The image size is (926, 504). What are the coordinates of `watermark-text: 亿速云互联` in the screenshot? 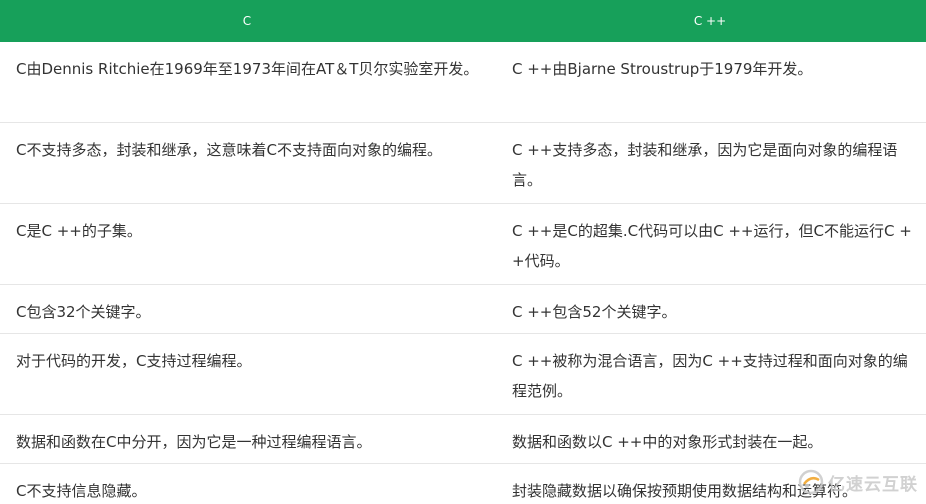 It's located at (873, 484).